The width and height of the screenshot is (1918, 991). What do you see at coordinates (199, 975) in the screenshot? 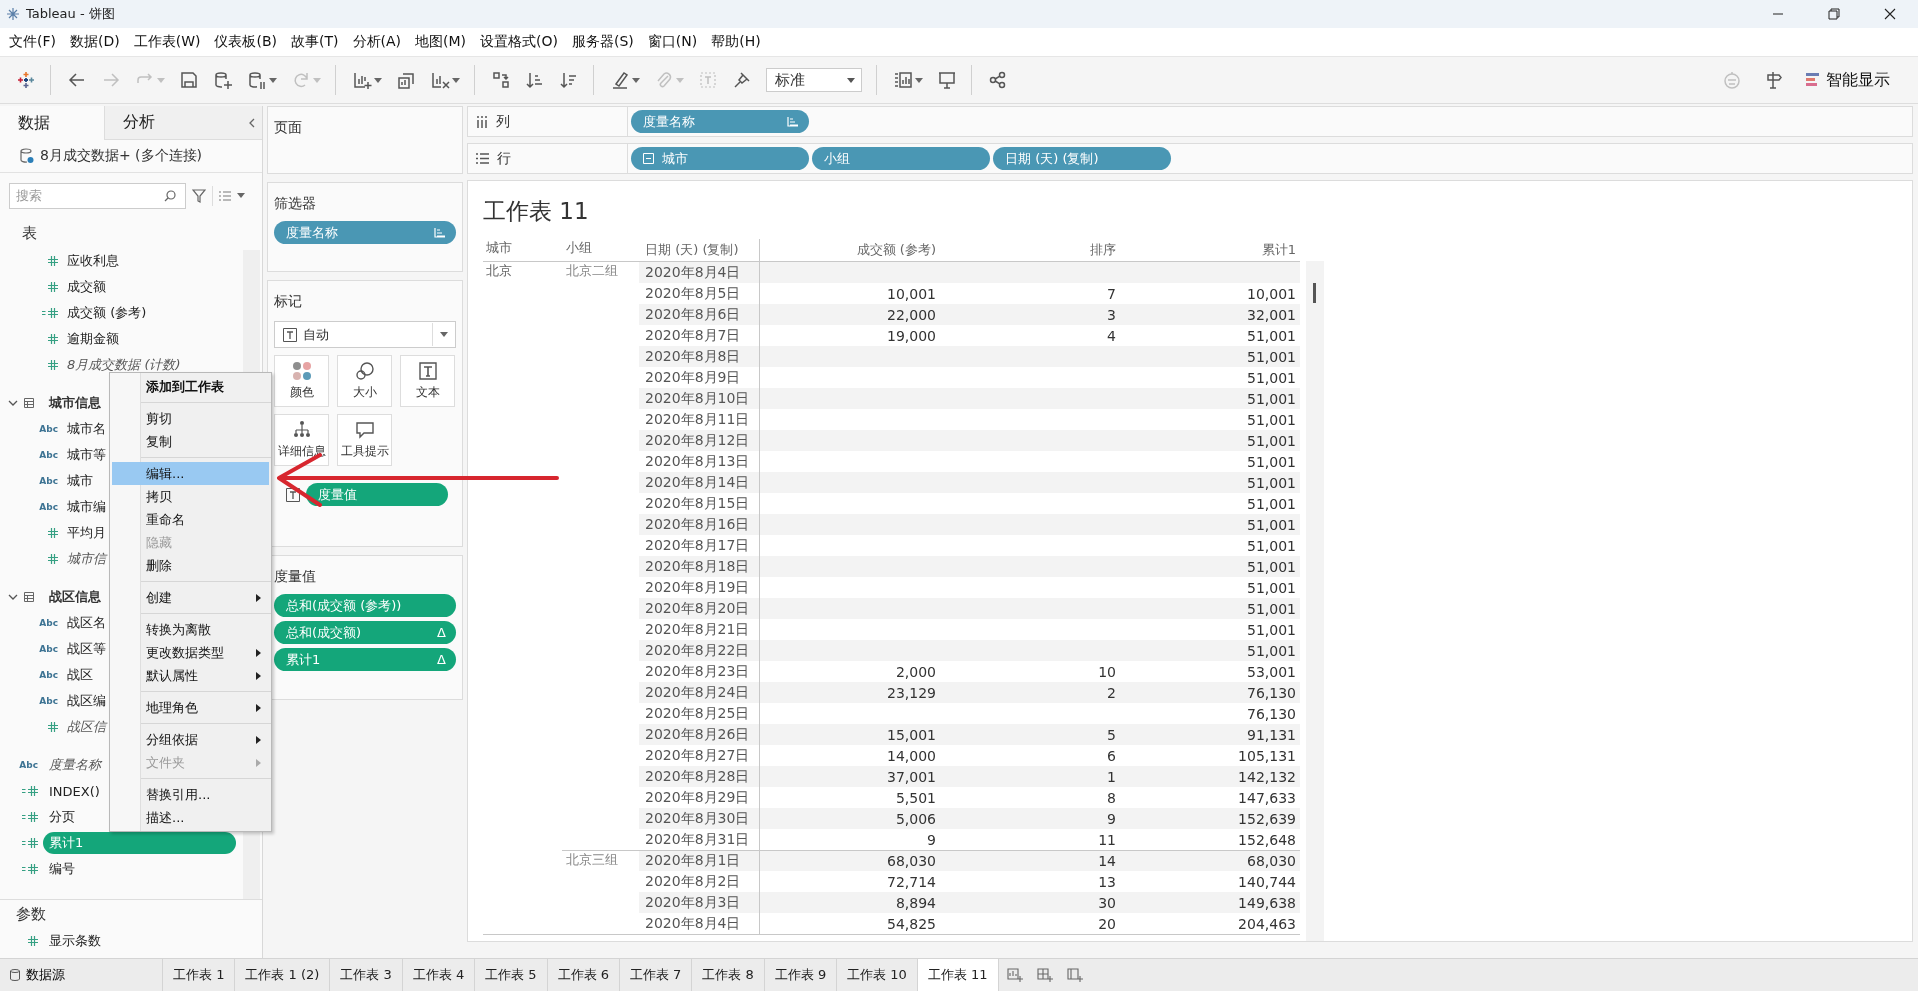
I see `sheet-tab: 工作表 1` at bounding box center [199, 975].